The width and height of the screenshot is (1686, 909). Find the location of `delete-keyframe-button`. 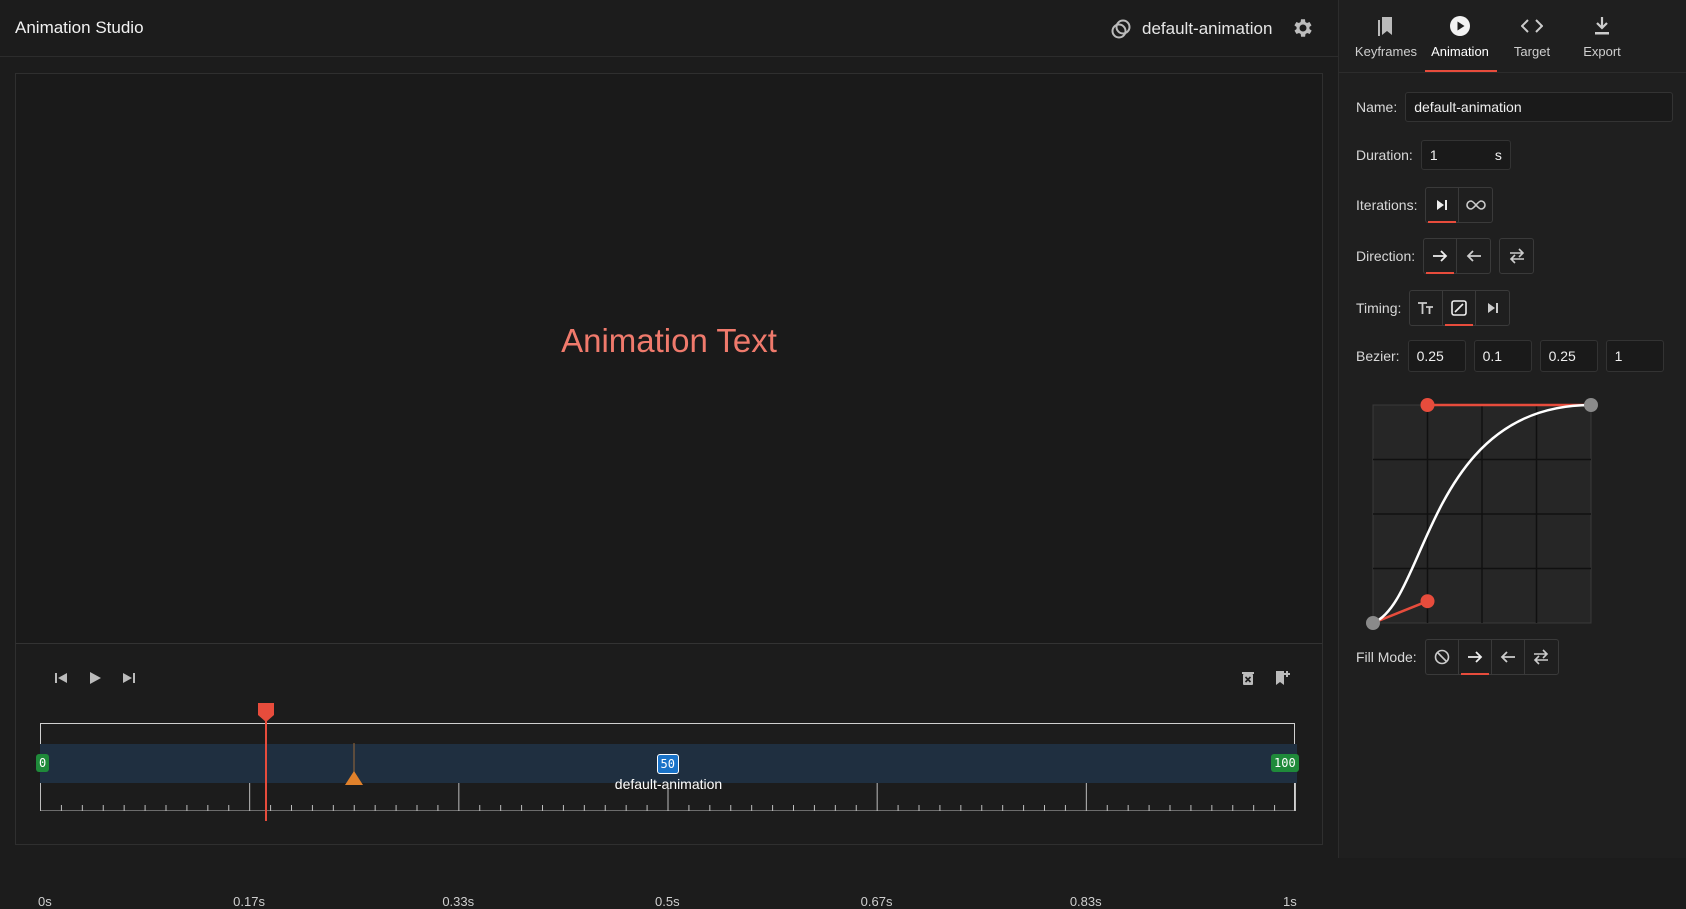

delete-keyframe-button is located at coordinates (1248, 678).